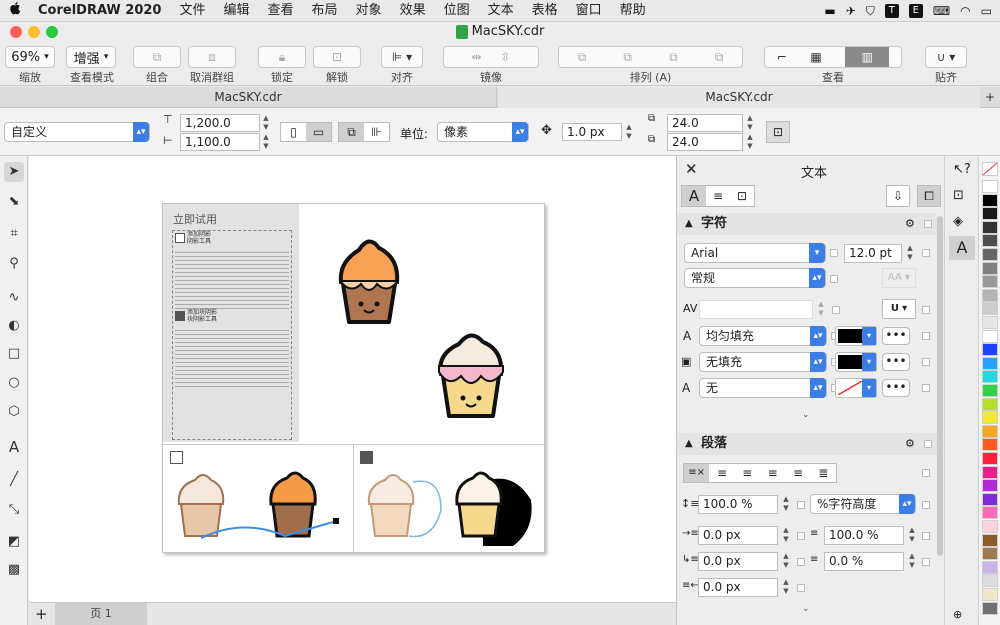 This screenshot has width=1000, height=625. What do you see at coordinates (912, 535) in the screenshot?
I see `char-spacing-stepper: ▲ ▼` at bounding box center [912, 535].